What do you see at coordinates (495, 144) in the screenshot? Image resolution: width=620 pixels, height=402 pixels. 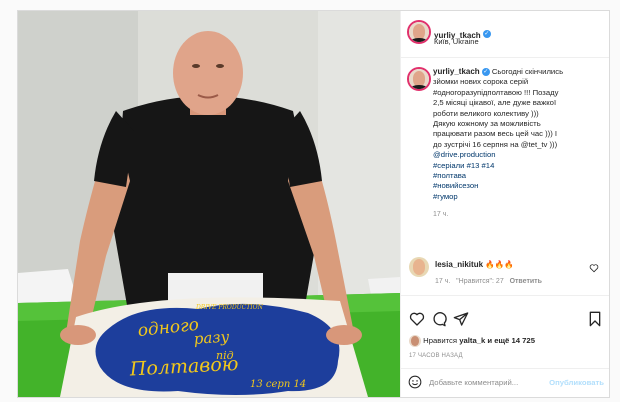 I see `caption-line: до зустрічі 16 серпня на @tet_tv )))` at bounding box center [495, 144].